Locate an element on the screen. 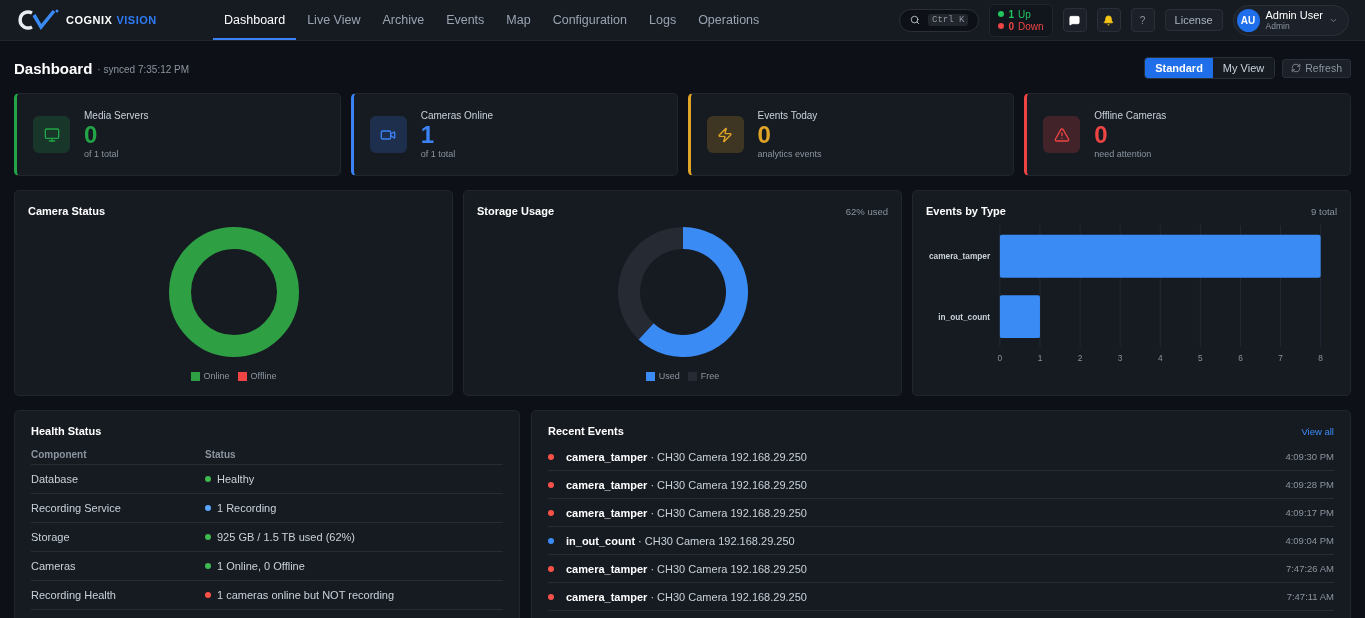 The height and width of the screenshot is (618, 1365). view-toggle: Standard is located at coordinates (1179, 68).